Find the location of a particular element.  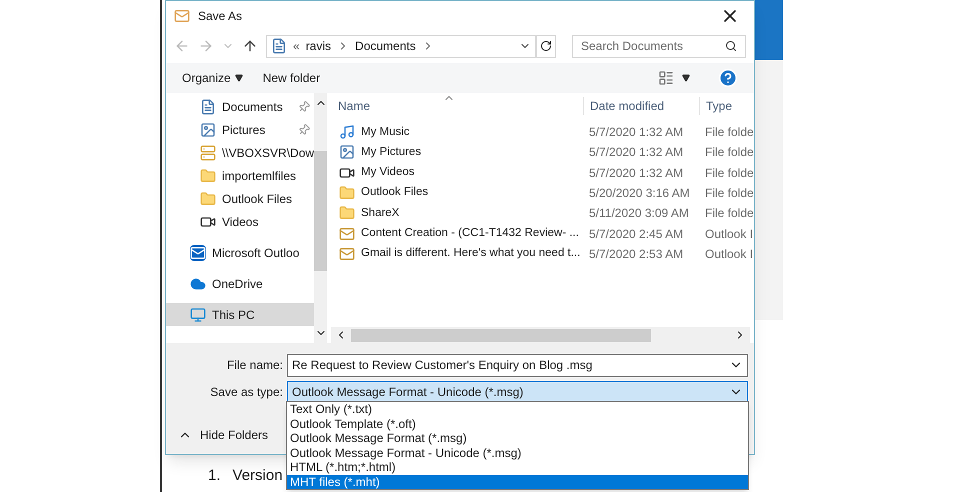

sidebar-item: This PC is located at coordinates (240, 314).